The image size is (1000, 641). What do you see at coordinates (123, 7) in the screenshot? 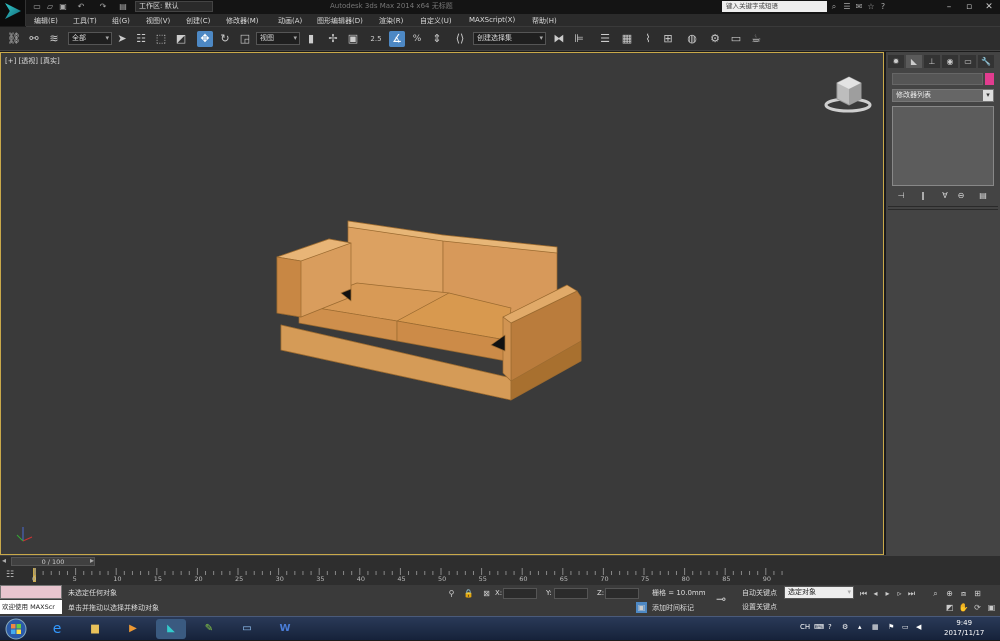
I see `hold-icon: ▤` at bounding box center [123, 7].